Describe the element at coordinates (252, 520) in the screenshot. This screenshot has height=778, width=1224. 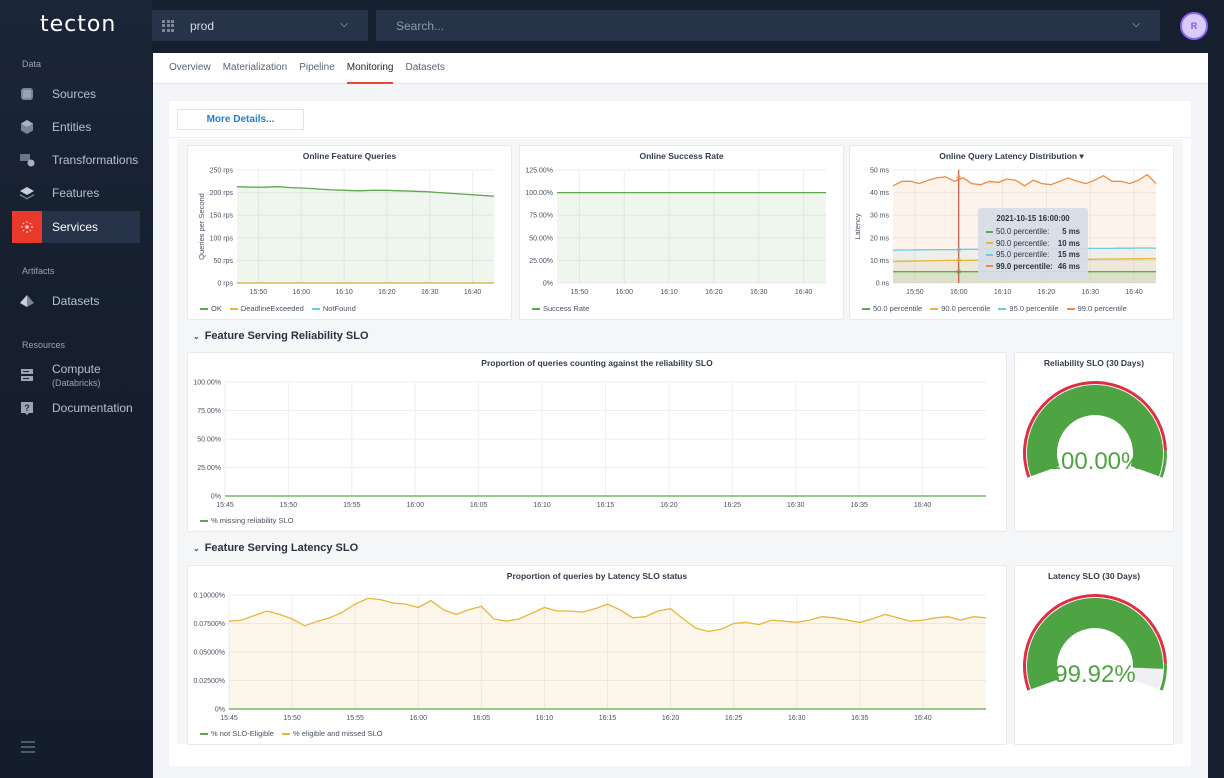
I see `legend-label: % missing reliability SLO` at that location.